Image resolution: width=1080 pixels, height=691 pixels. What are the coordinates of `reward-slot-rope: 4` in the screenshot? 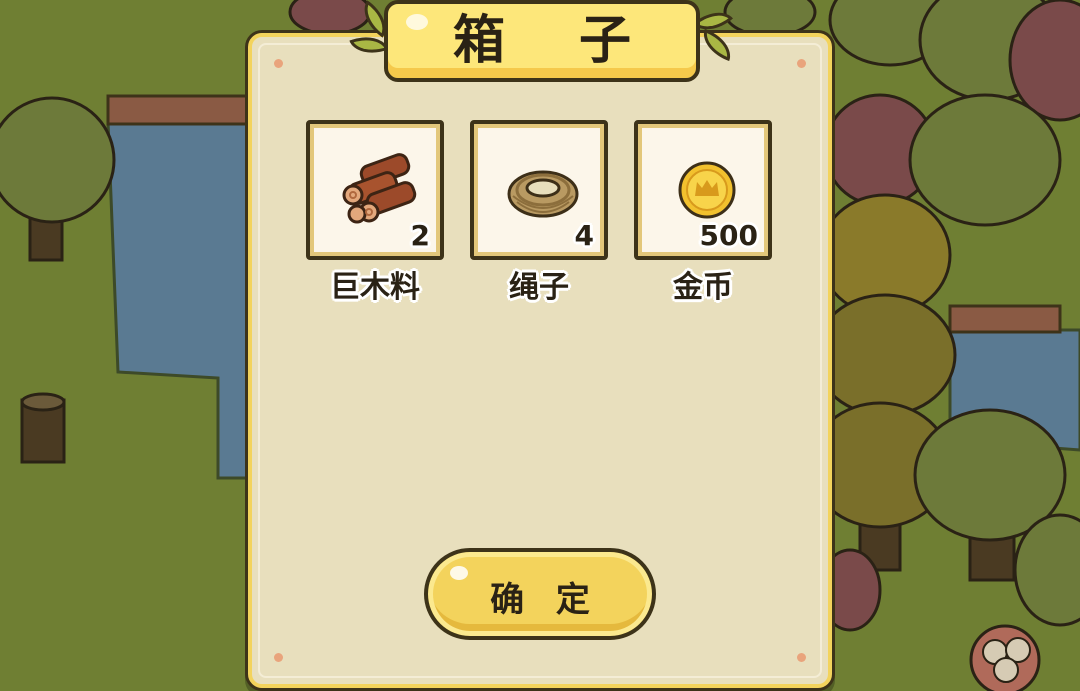 It's located at (539, 190).